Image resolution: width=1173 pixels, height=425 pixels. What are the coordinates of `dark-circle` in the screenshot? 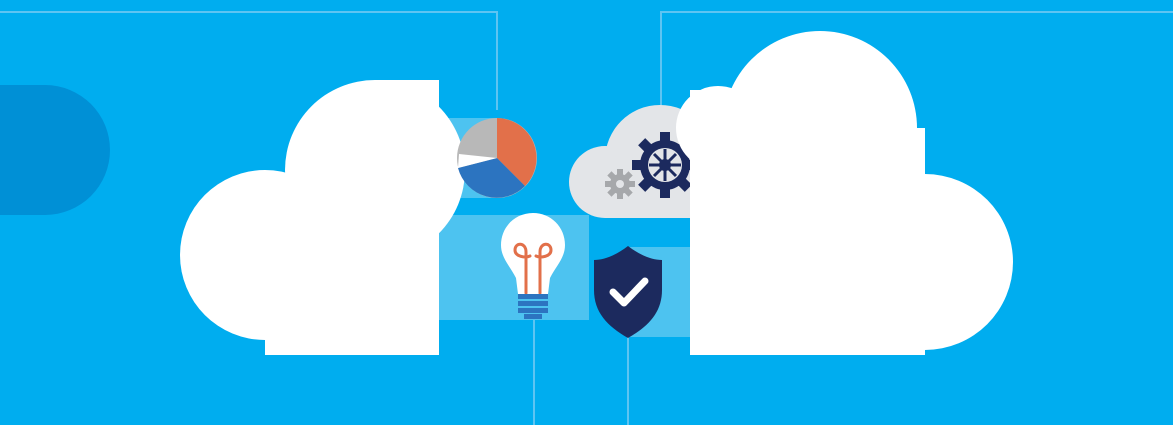 It's located at (55, 150).